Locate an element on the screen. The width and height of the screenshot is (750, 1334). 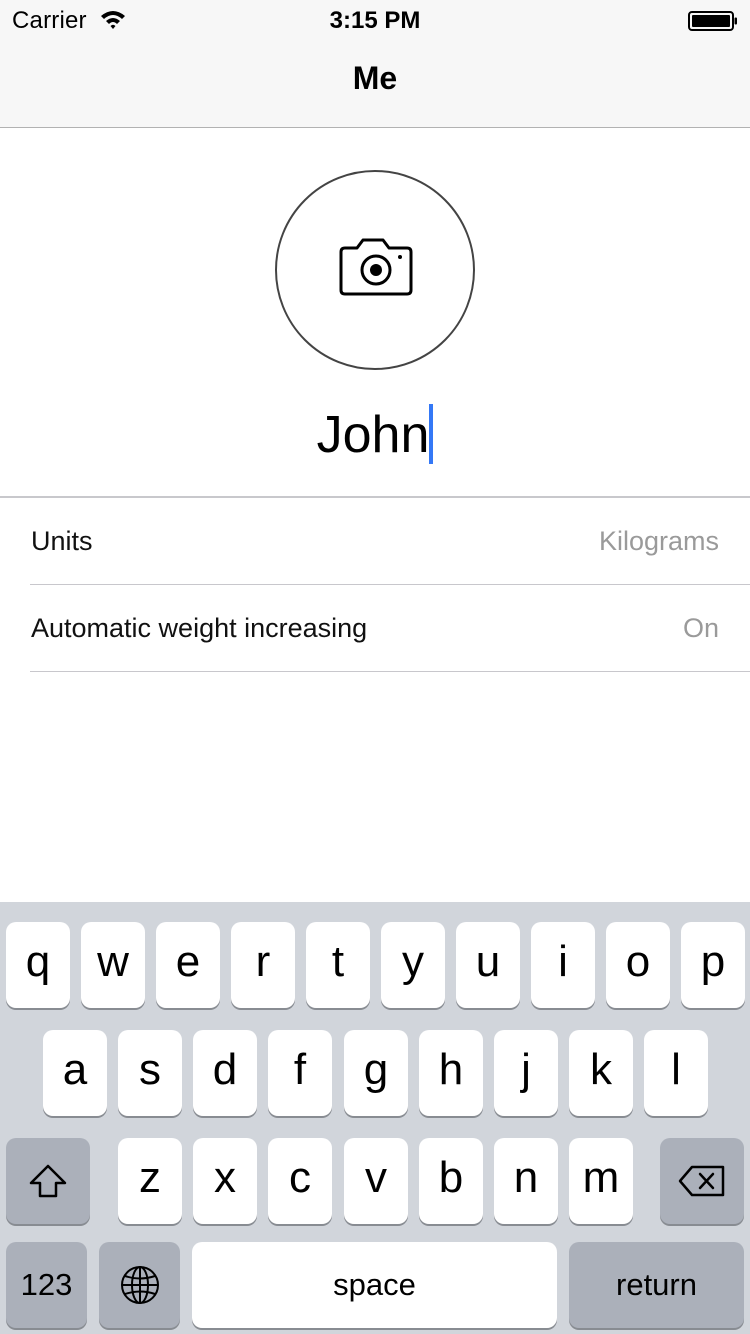
key-h: h is located at coordinates (451, 1073).